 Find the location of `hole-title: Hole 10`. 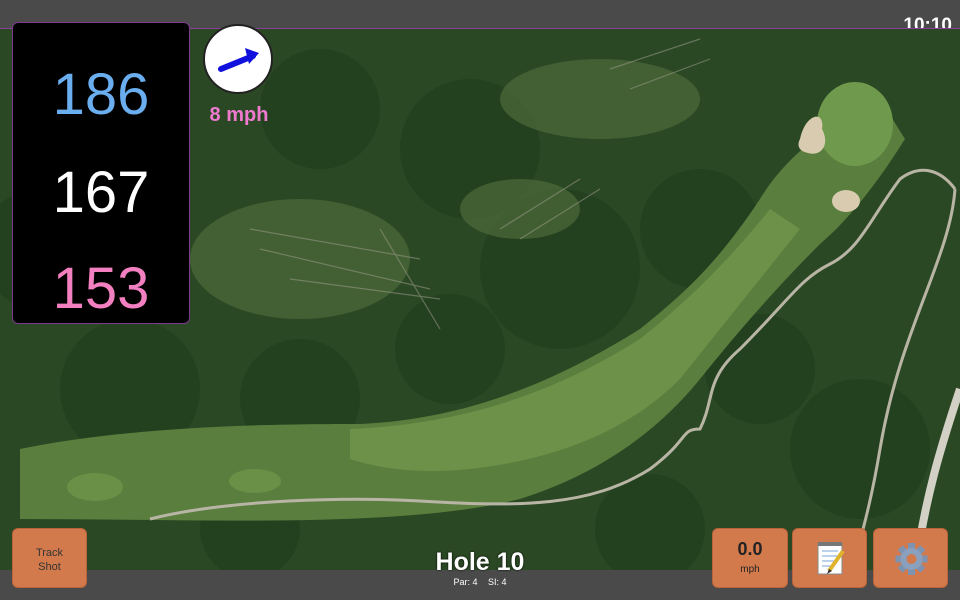

hole-title: Hole 10 is located at coordinates (480, 562).